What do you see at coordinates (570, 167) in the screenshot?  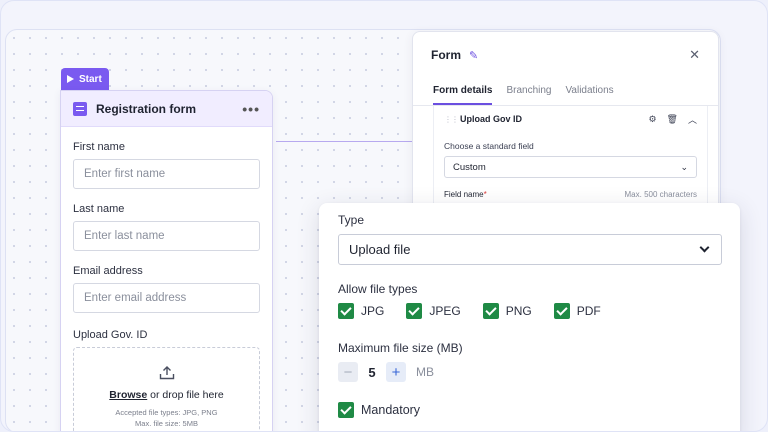 I see `standard-field-select: Custom ⌄` at bounding box center [570, 167].